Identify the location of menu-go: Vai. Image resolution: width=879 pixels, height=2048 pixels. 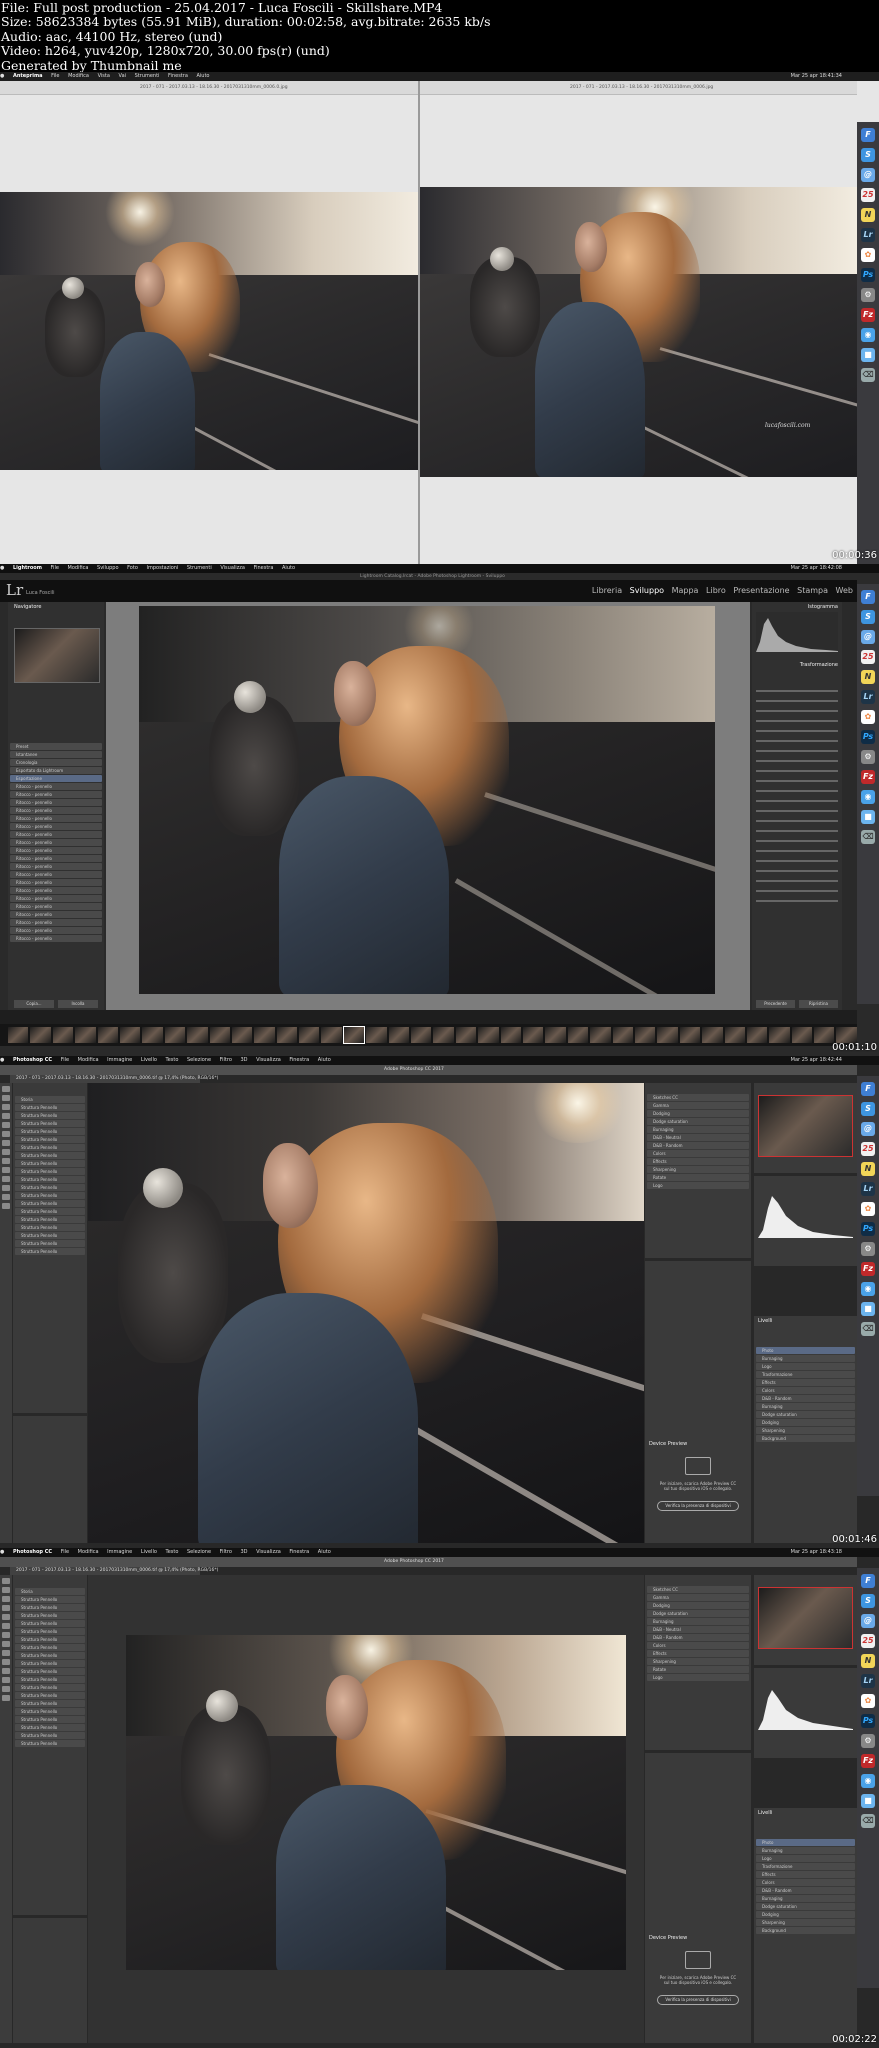
(123, 76).